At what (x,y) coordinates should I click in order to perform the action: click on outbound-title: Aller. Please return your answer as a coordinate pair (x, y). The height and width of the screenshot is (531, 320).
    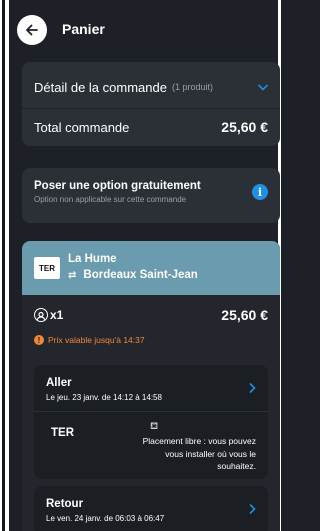
    Looking at the image, I should click on (59, 383).